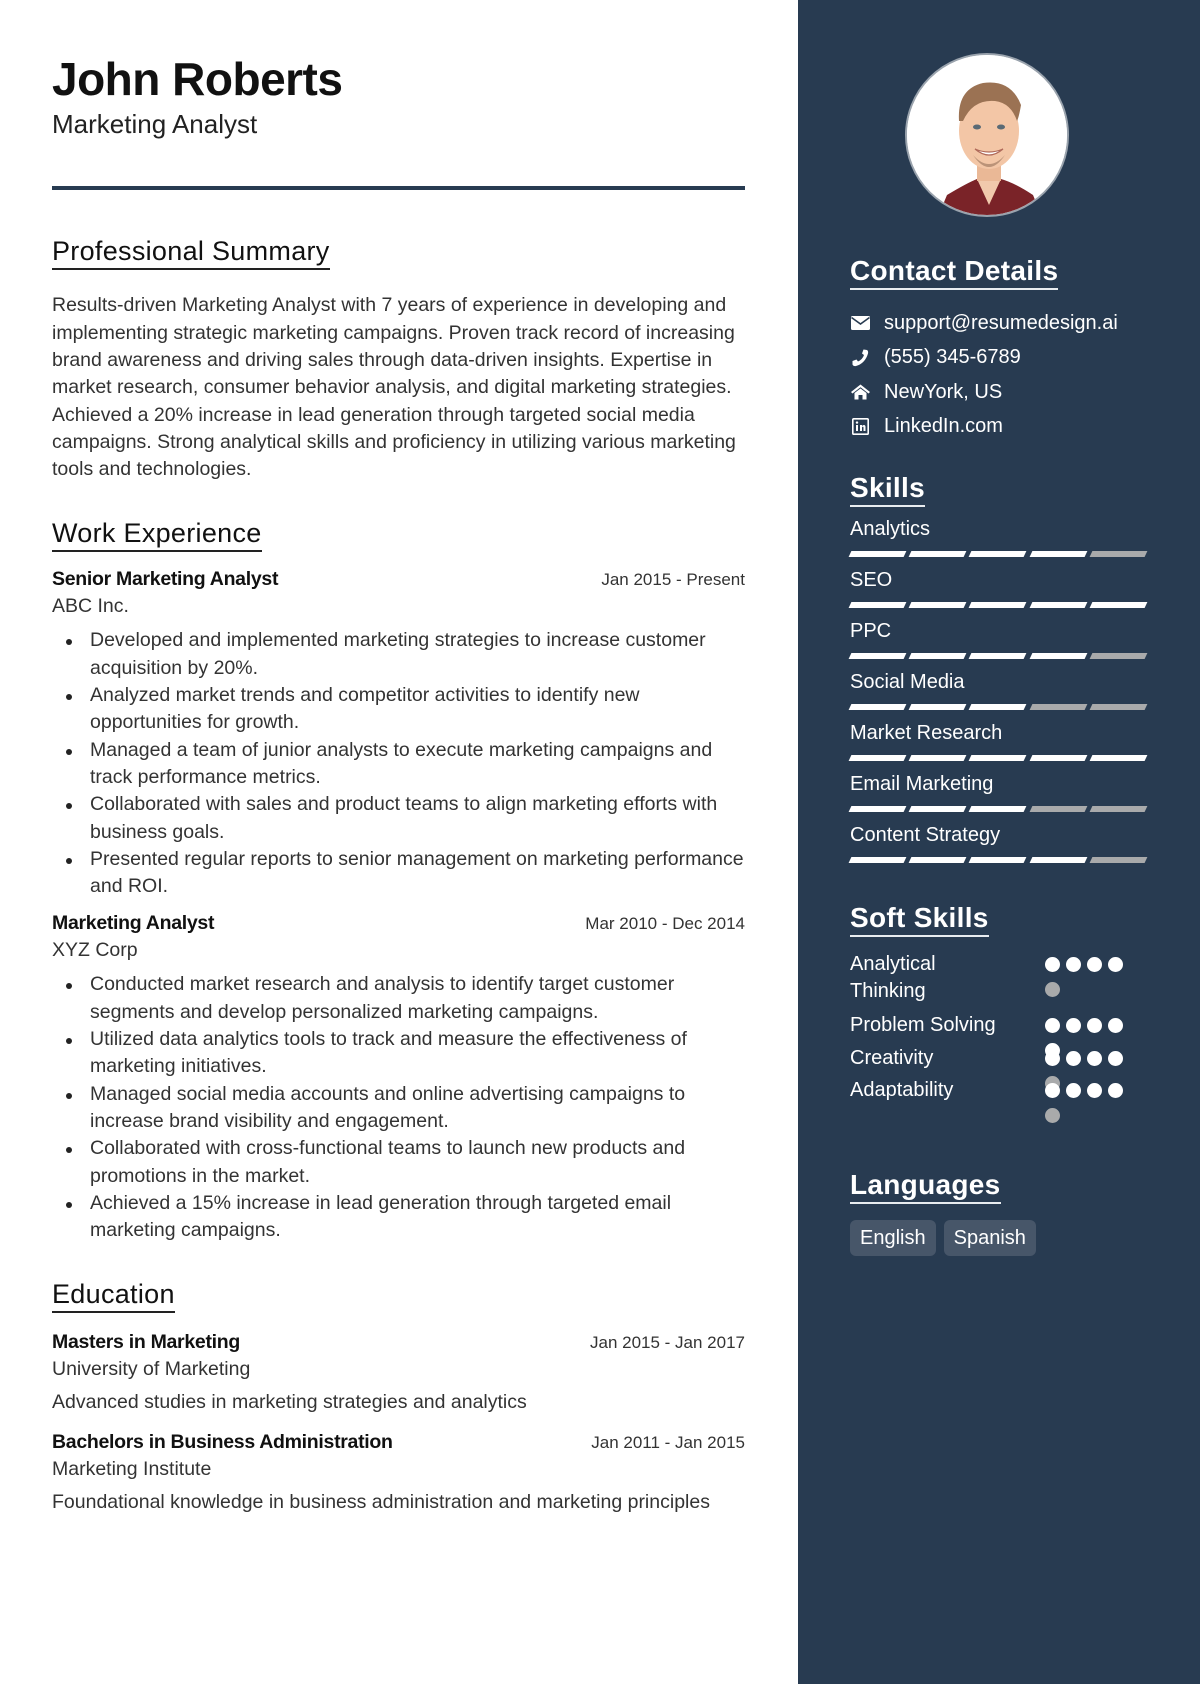 The height and width of the screenshot is (1684, 1200). Describe the element at coordinates (871, 580) in the screenshot. I see `skill-label: SEO` at that location.